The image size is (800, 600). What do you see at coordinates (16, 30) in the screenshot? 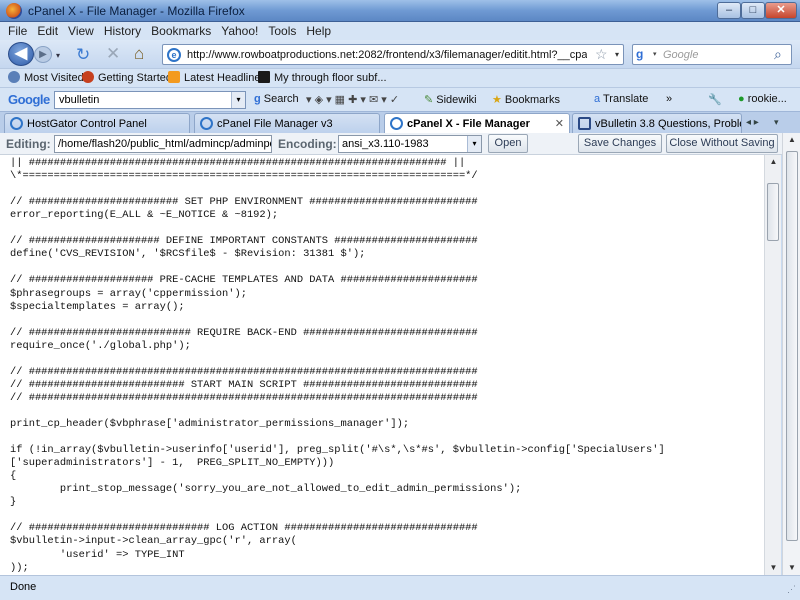
I see `menu-file: File` at bounding box center [16, 30].